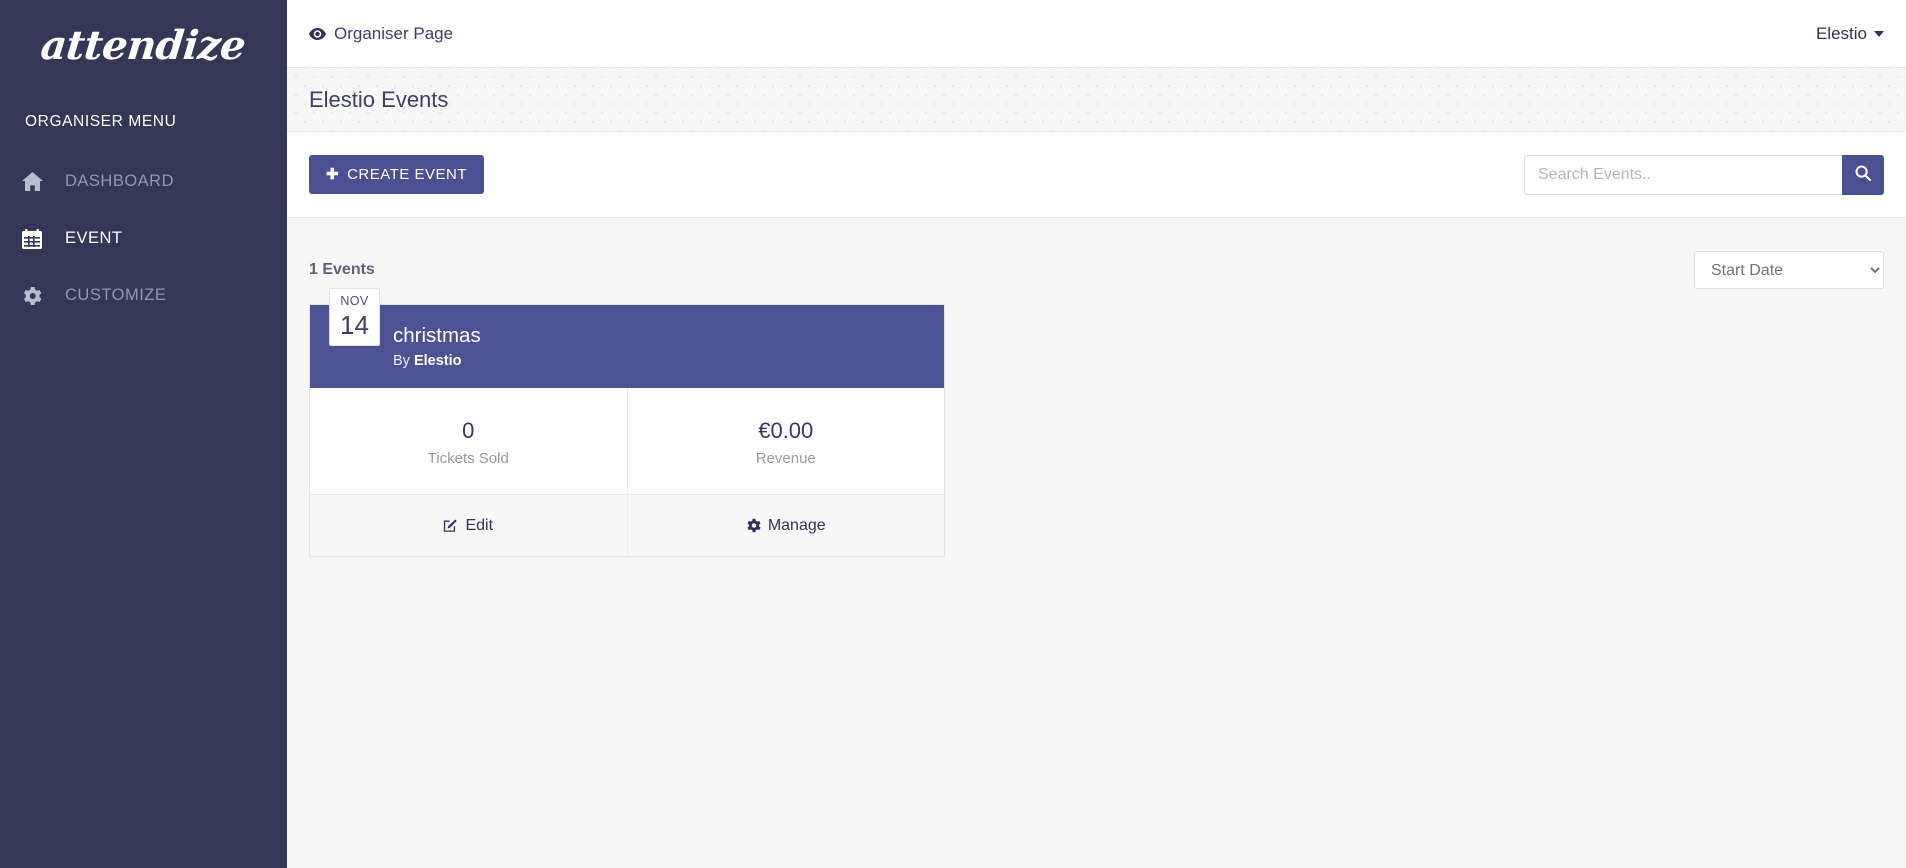 The width and height of the screenshot is (1906, 868). What do you see at coordinates (37, 238) in the screenshot?
I see `calendar-icon` at bounding box center [37, 238].